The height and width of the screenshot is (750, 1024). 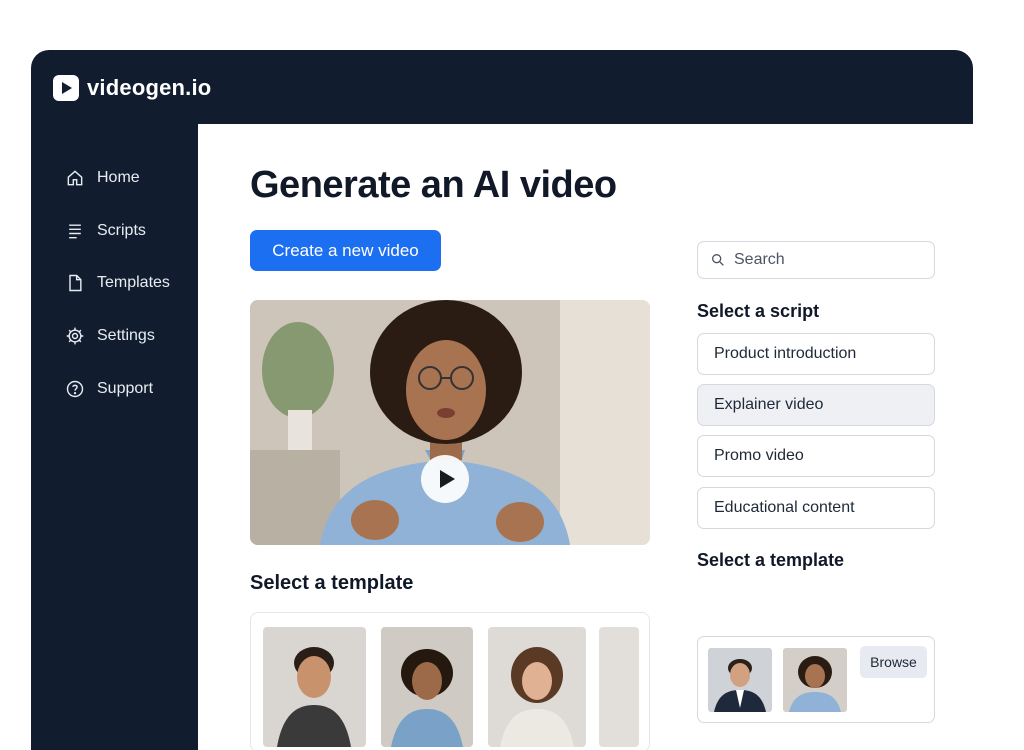 What do you see at coordinates (149, 87) in the screenshot?
I see `app-name: videogen.io` at bounding box center [149, 87].